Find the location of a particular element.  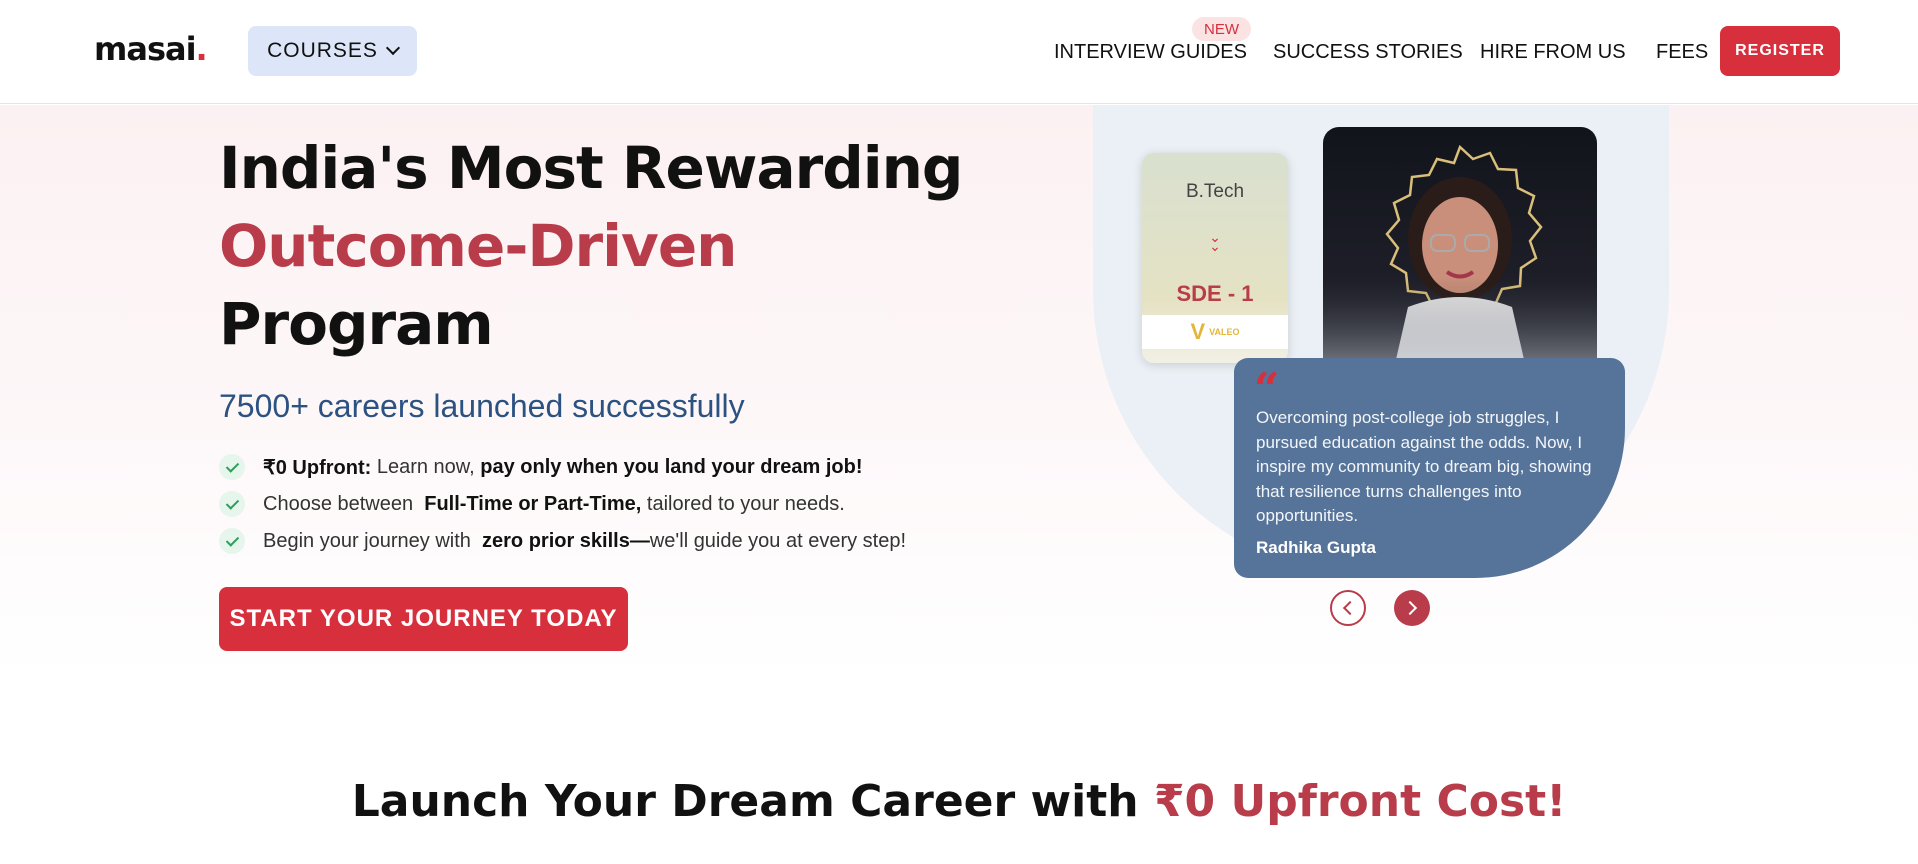

hero-title-line3: Program is located at coordinates (356, 324).